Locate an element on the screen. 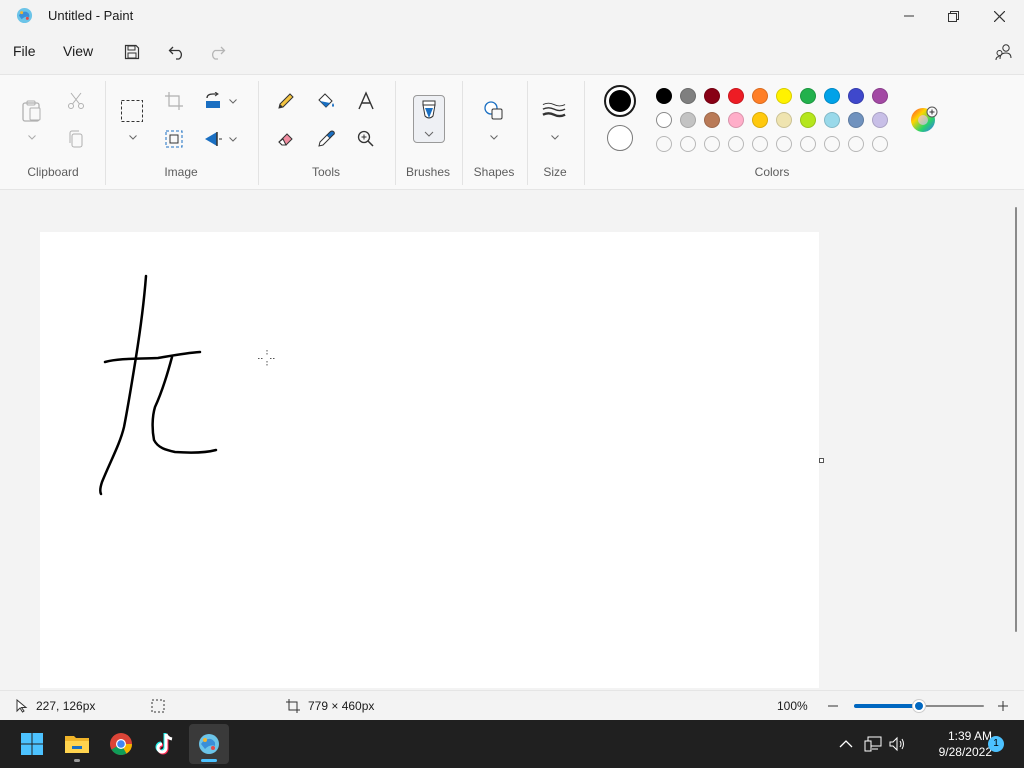 Image resolution: width=1024 pixels, height=768 pixels. text-button is located at coordinates (366, 101).